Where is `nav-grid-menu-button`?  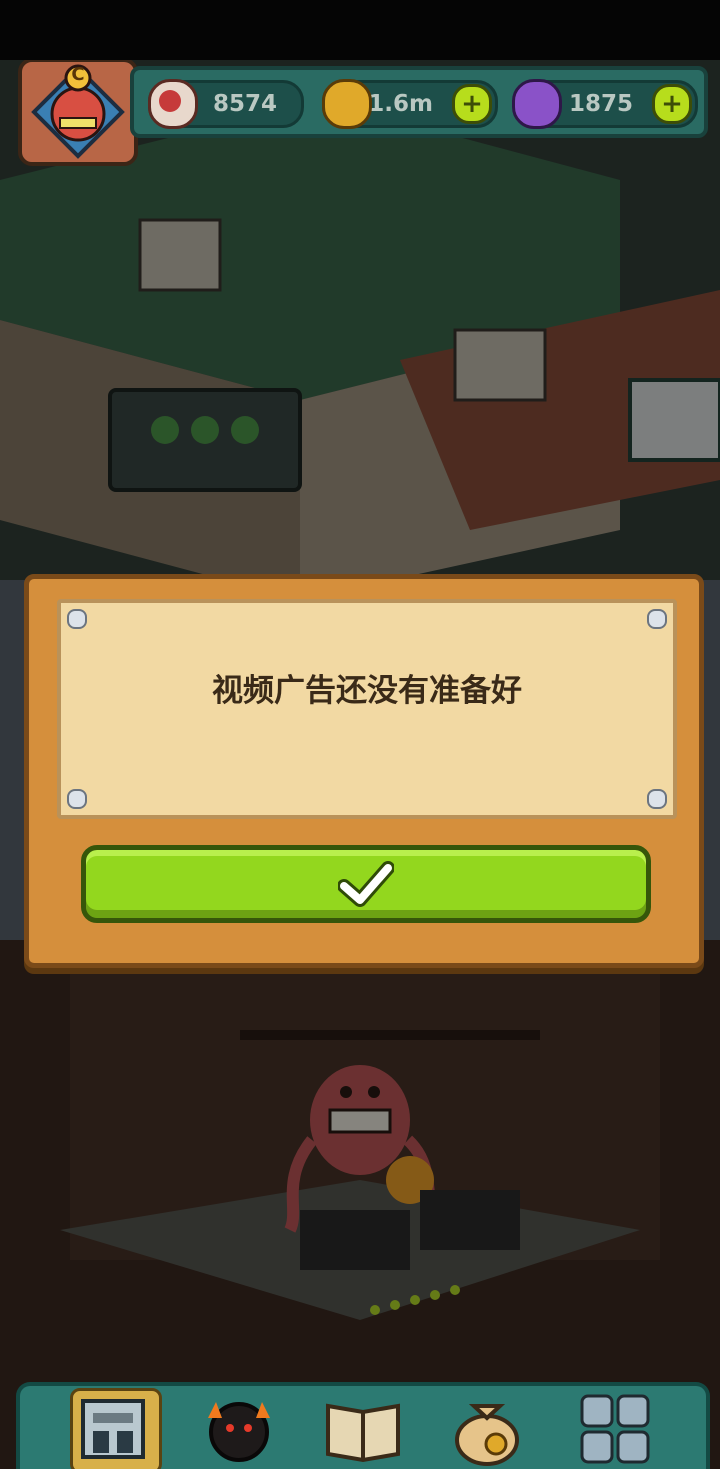
nav-grid-menu-button is located at coordinates (615, 1428).